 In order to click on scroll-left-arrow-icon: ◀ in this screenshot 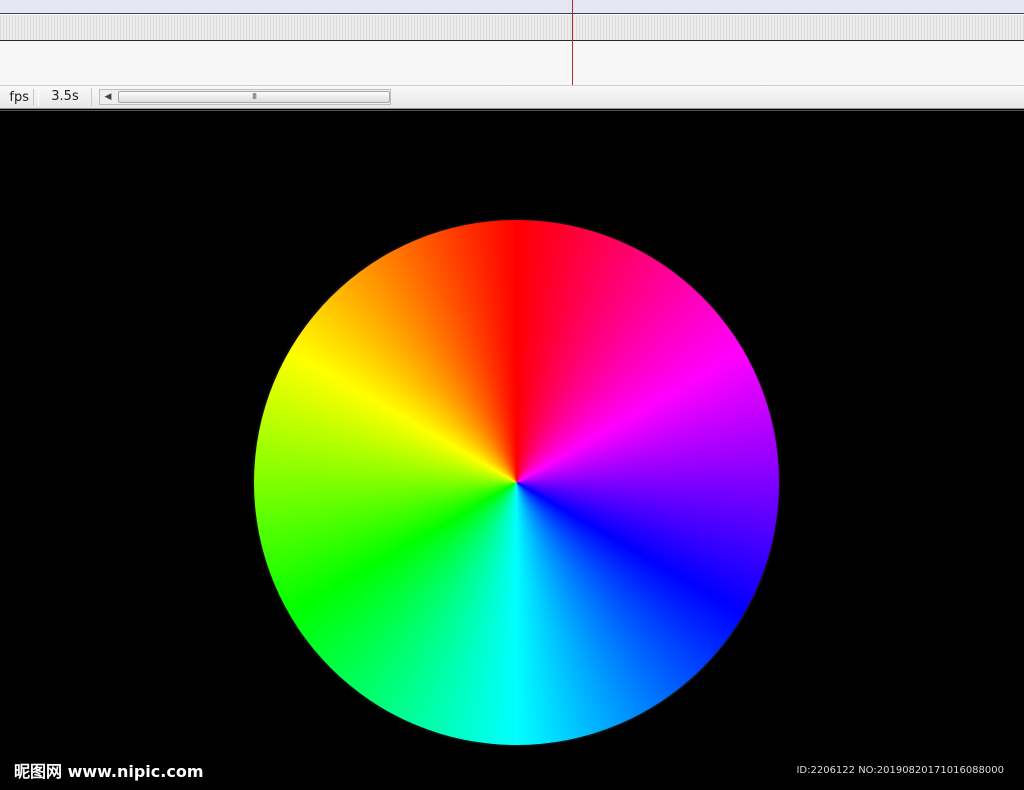, I will do `click(108, 97)`.